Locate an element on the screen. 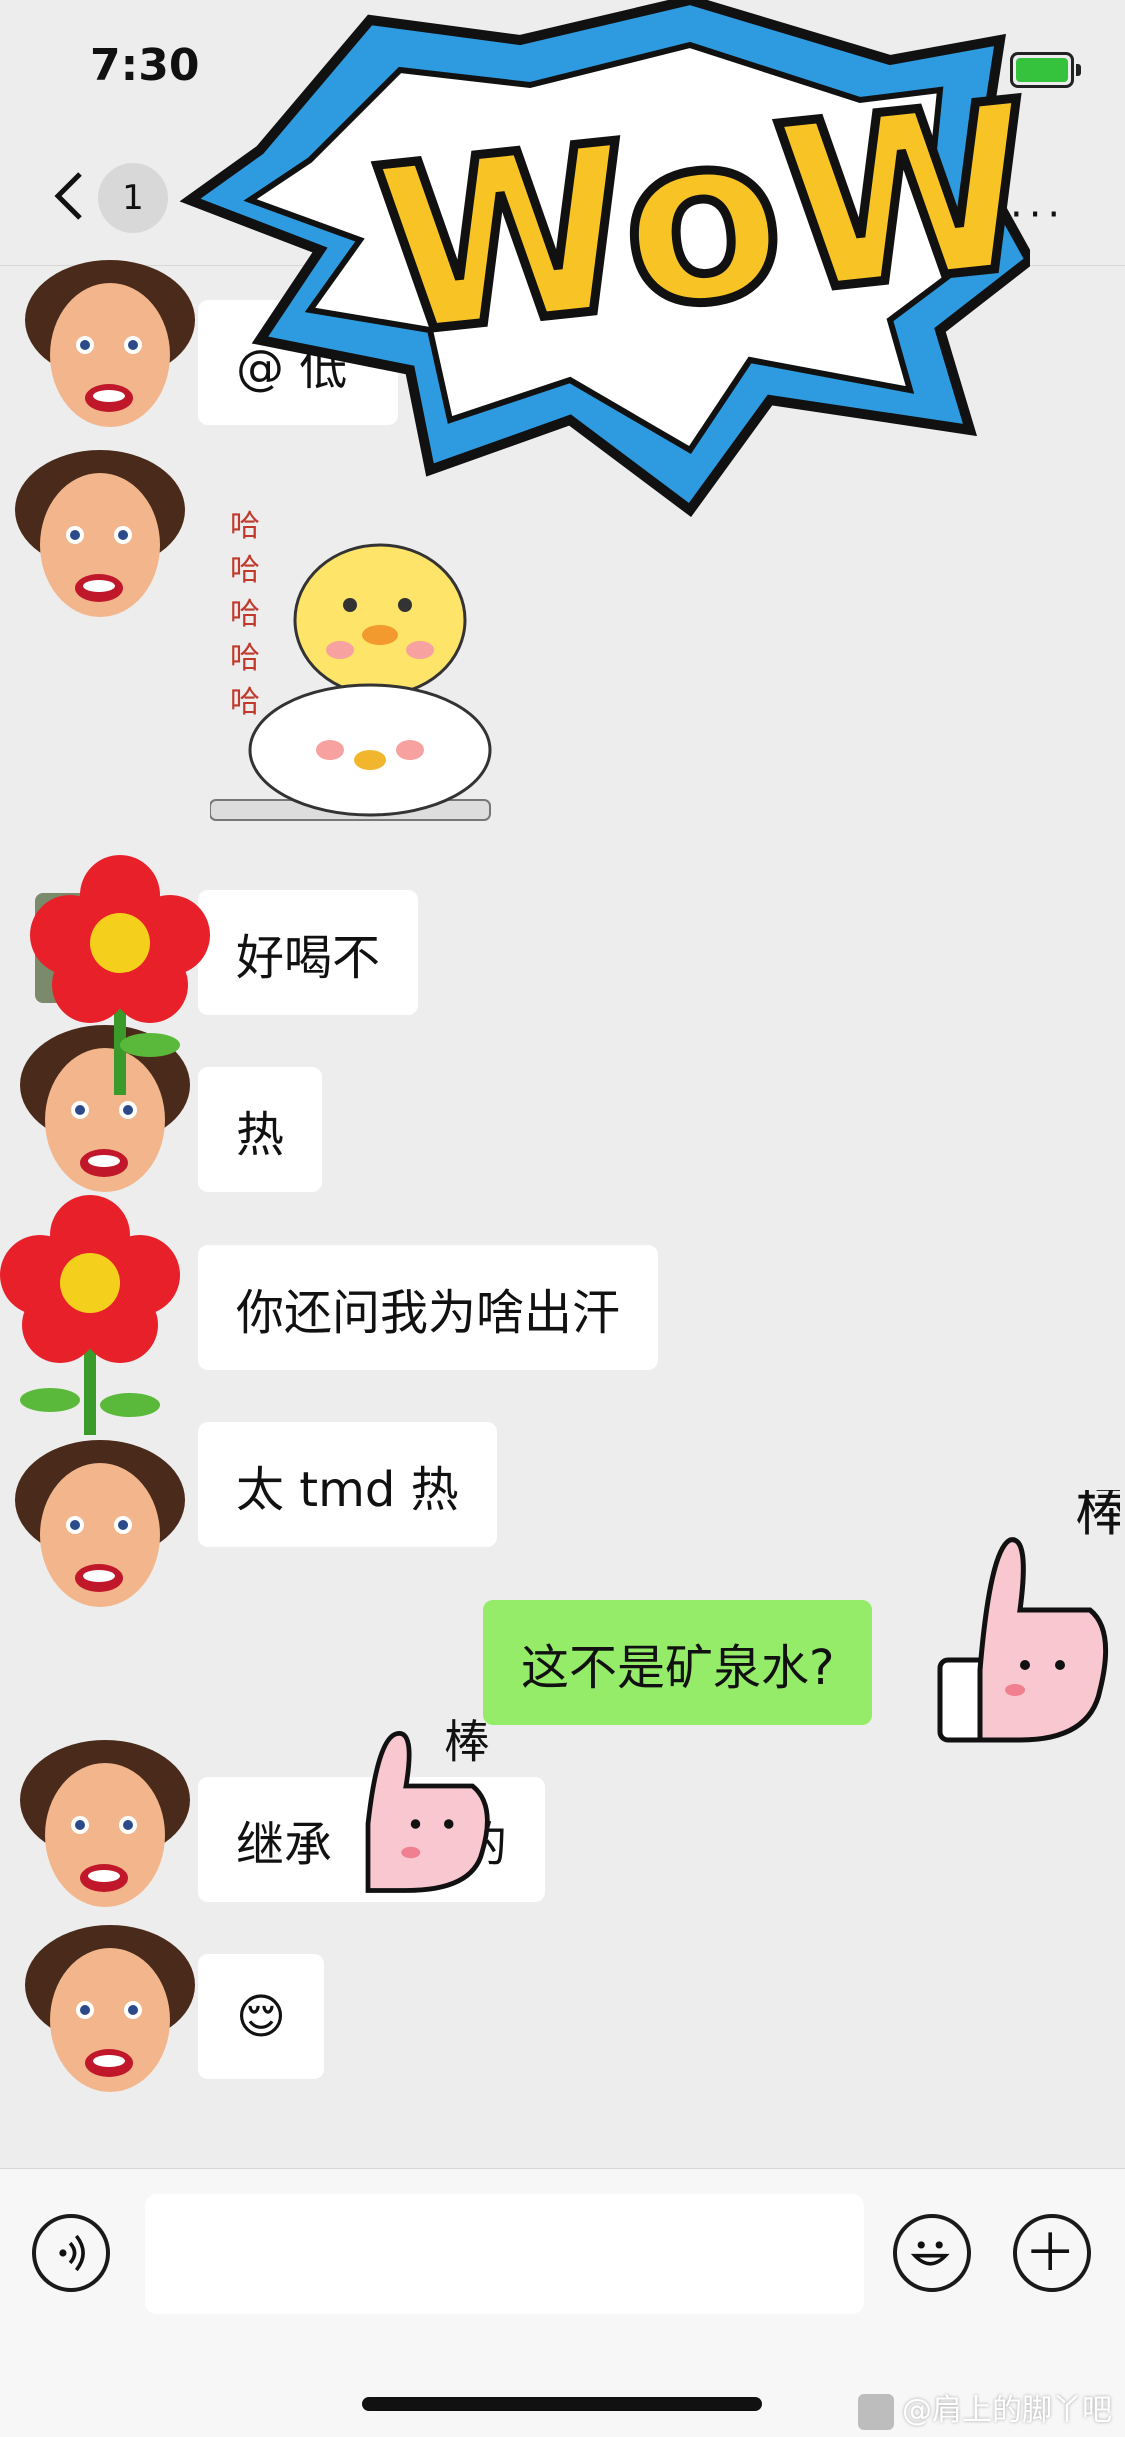 The height and width of the screenshot is (2437, 1125). watermark-text: @肩上的脚丫吧 is located at coordinates (1007, 2410).